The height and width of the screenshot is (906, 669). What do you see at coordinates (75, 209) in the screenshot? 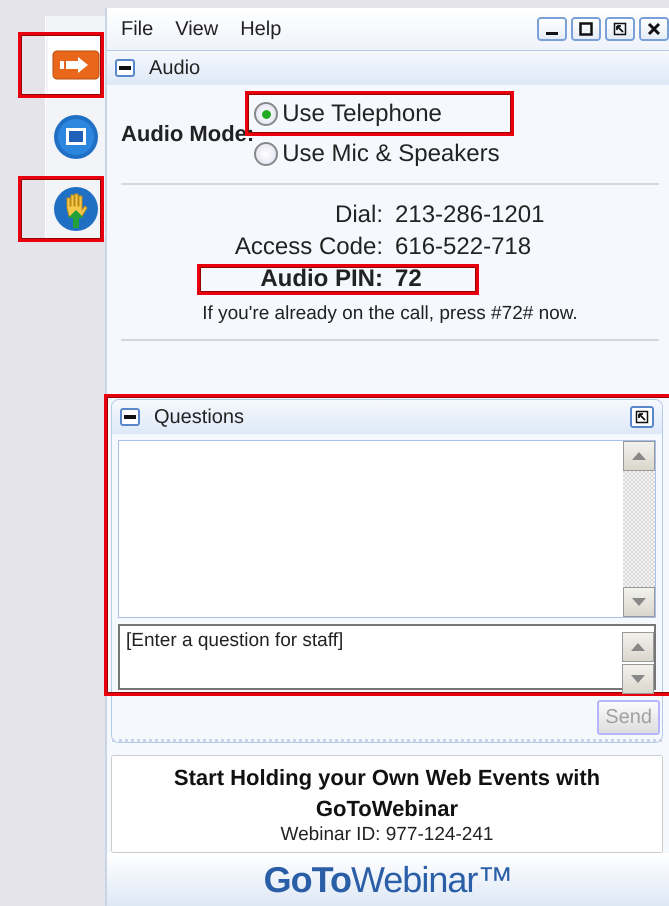
I see `raise-hand-icon` at bounding box center [75, 209].